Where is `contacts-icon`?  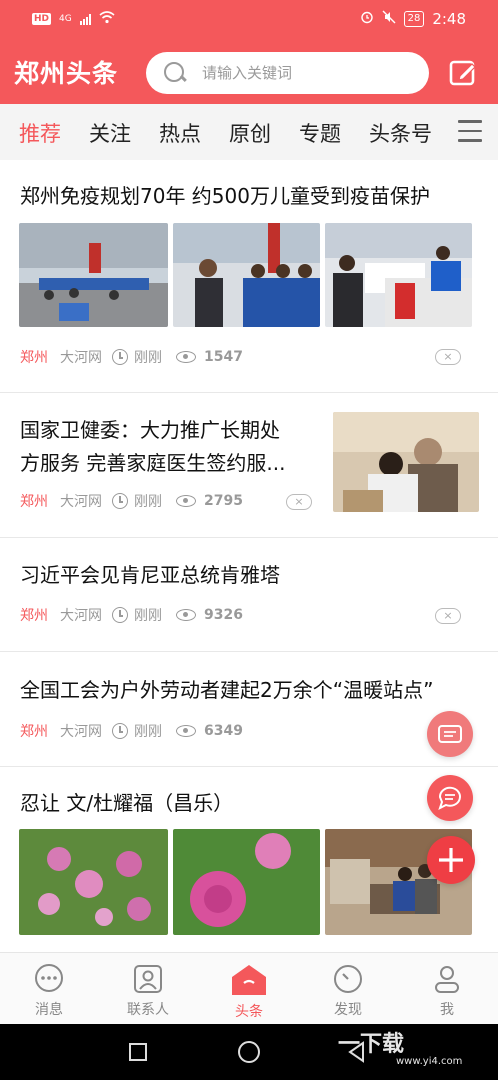
contacts-icon is located at coordinates (148, 979).